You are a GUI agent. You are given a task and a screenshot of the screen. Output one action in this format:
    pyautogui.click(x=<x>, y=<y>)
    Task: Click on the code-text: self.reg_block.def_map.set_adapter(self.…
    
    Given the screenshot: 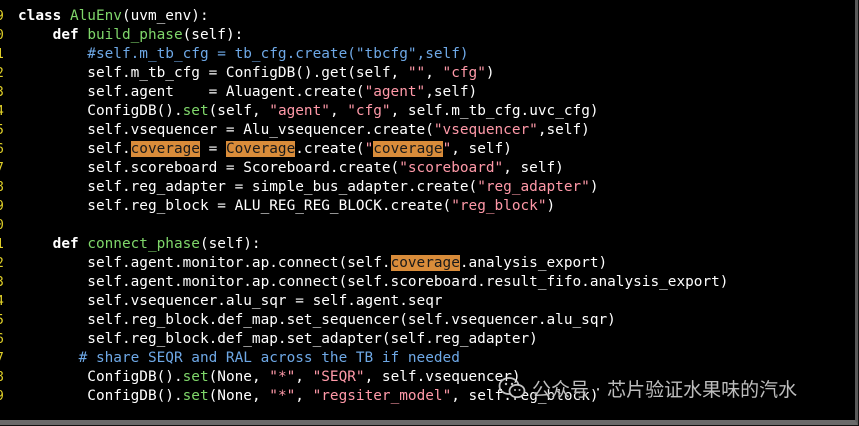 What is the action you would take?
    pyautogui.click(x=278, y=339)
    